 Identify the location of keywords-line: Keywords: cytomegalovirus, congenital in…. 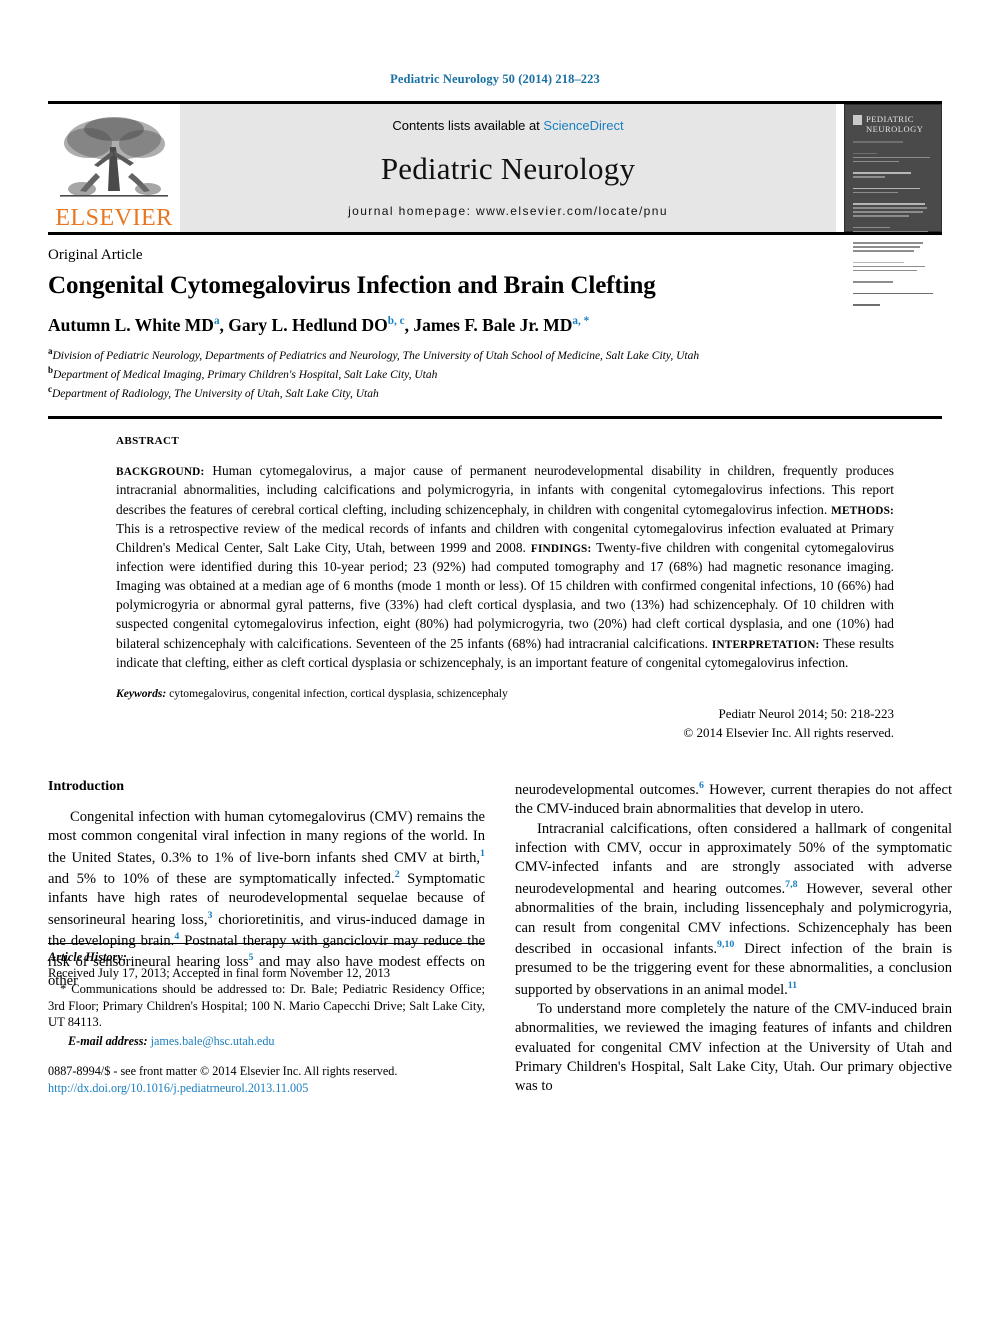
(505, 693).